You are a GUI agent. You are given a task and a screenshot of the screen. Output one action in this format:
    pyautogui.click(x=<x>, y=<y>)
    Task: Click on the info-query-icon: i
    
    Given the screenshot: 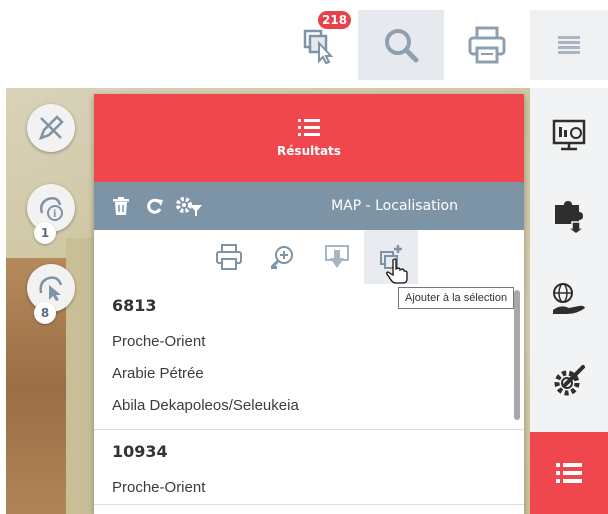 What is the action you would take?
    pyautogui.click(x=51, y=209)
    